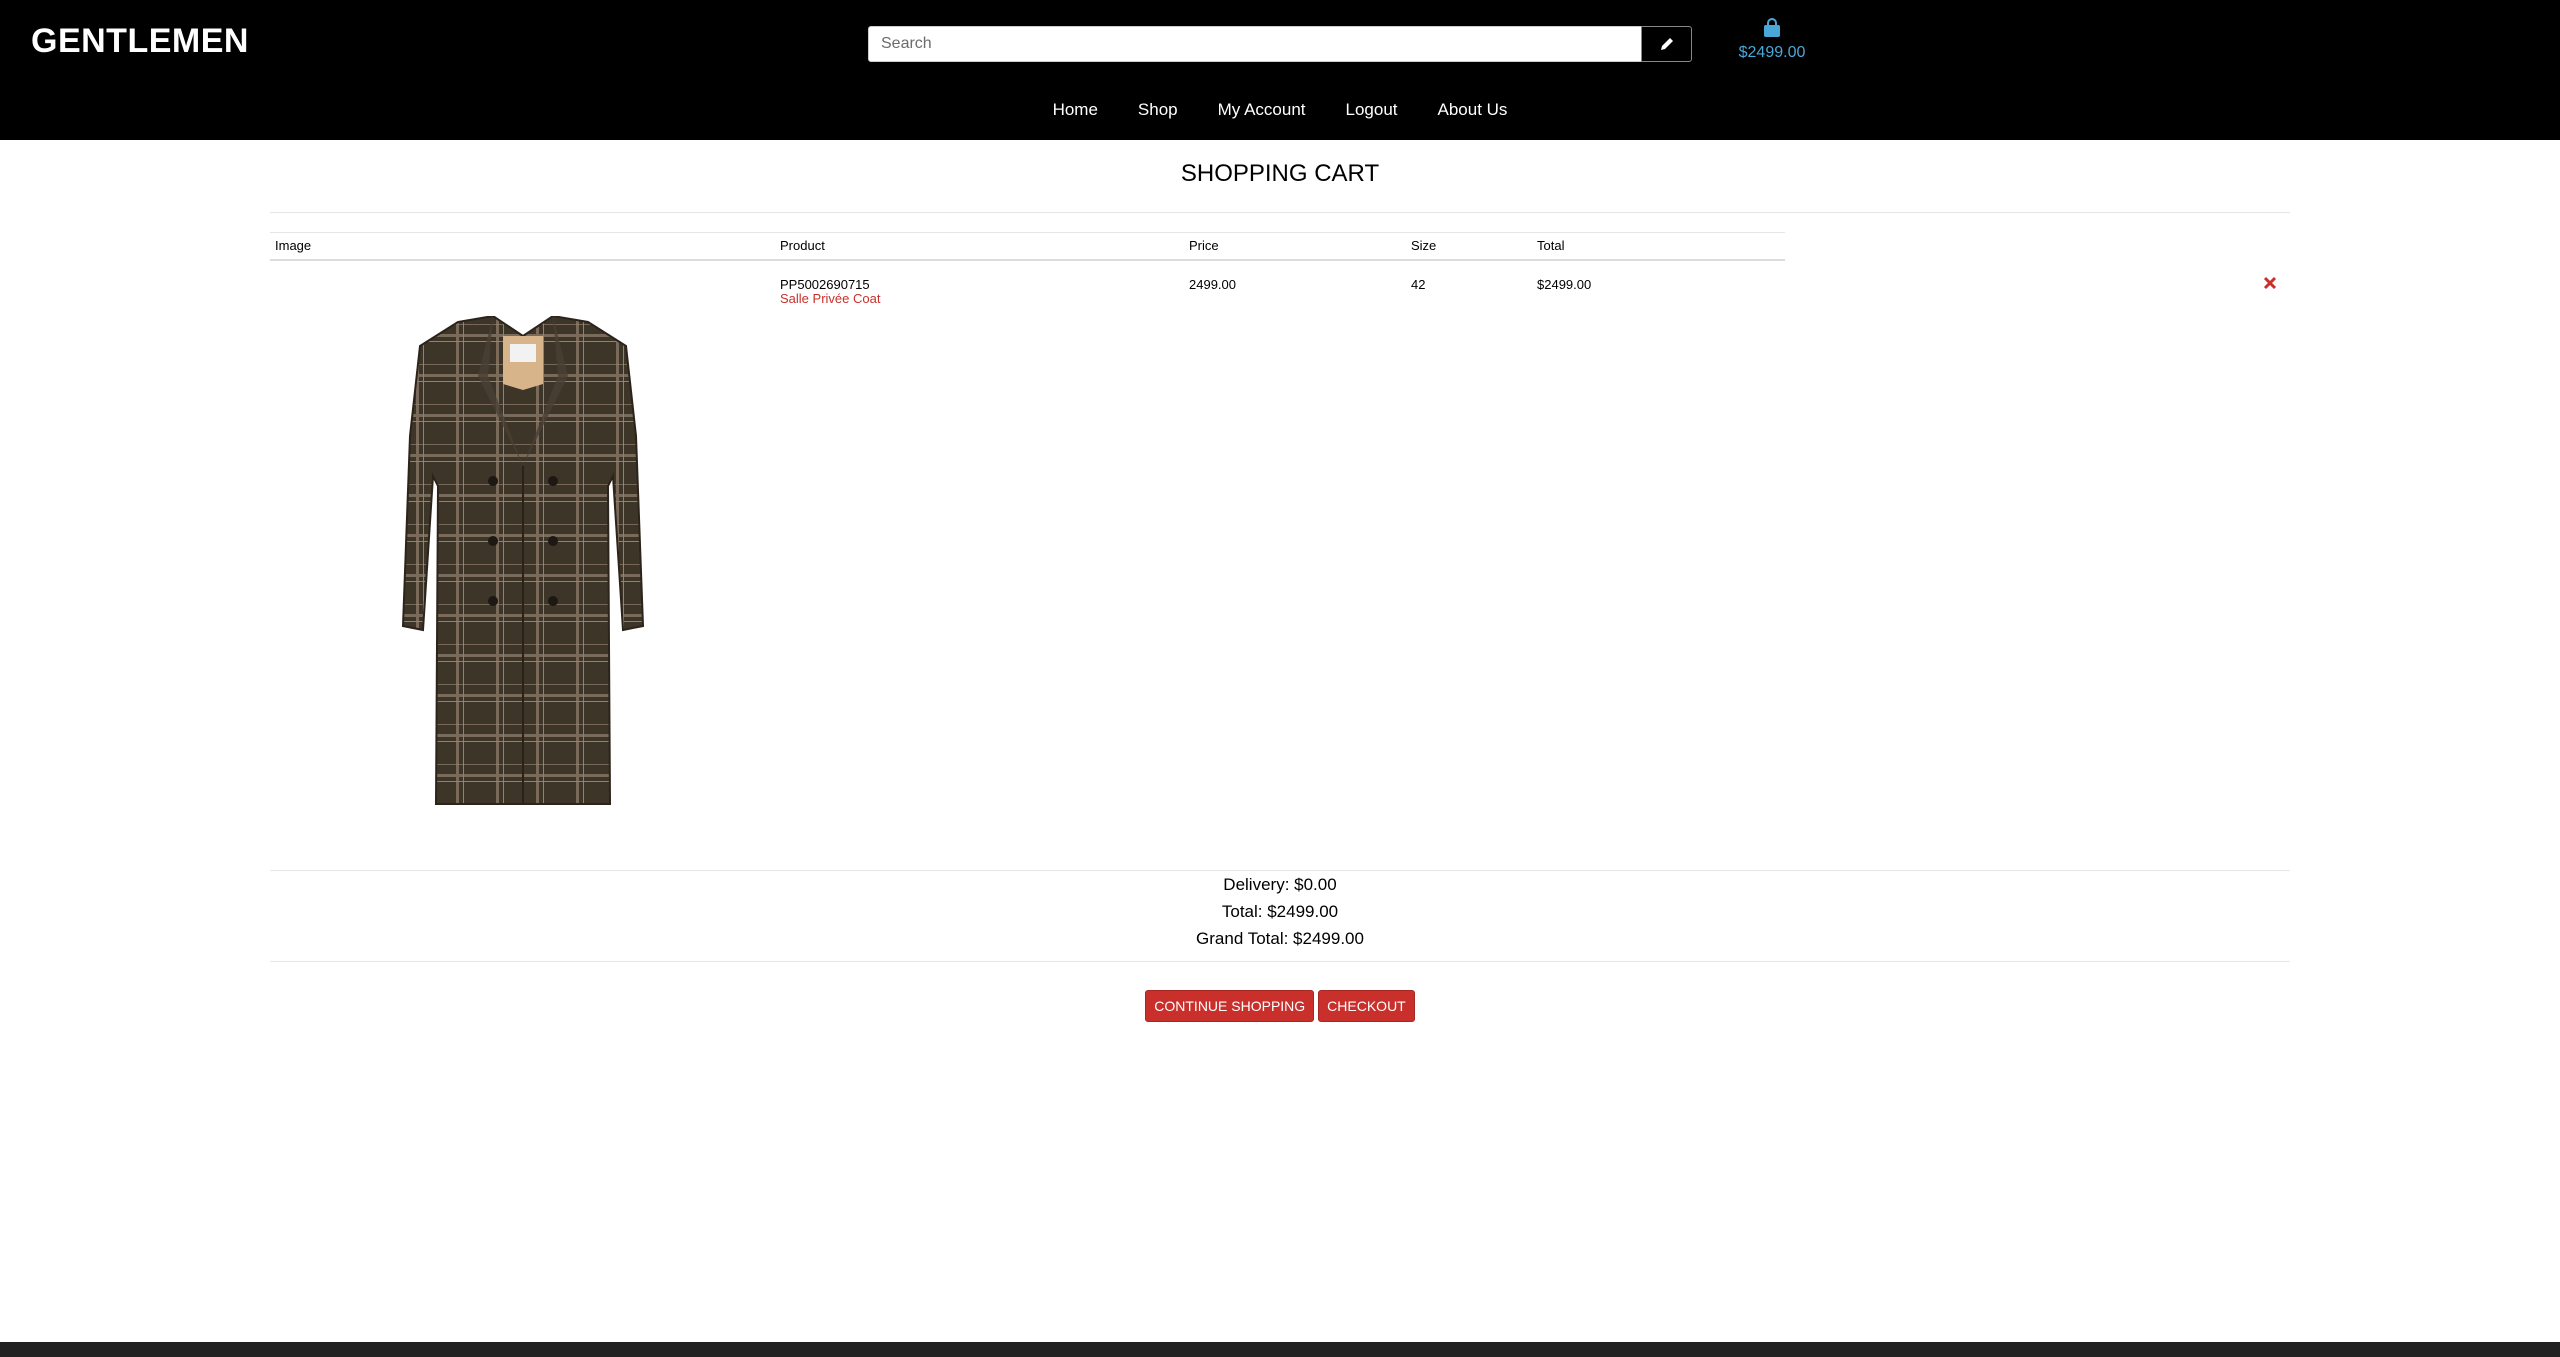 The height and width of the screenshot is (1357, 2560). Describe the element at coordinates (293, 245) in the screenshot. I see `col-header-image: Image` at that location.